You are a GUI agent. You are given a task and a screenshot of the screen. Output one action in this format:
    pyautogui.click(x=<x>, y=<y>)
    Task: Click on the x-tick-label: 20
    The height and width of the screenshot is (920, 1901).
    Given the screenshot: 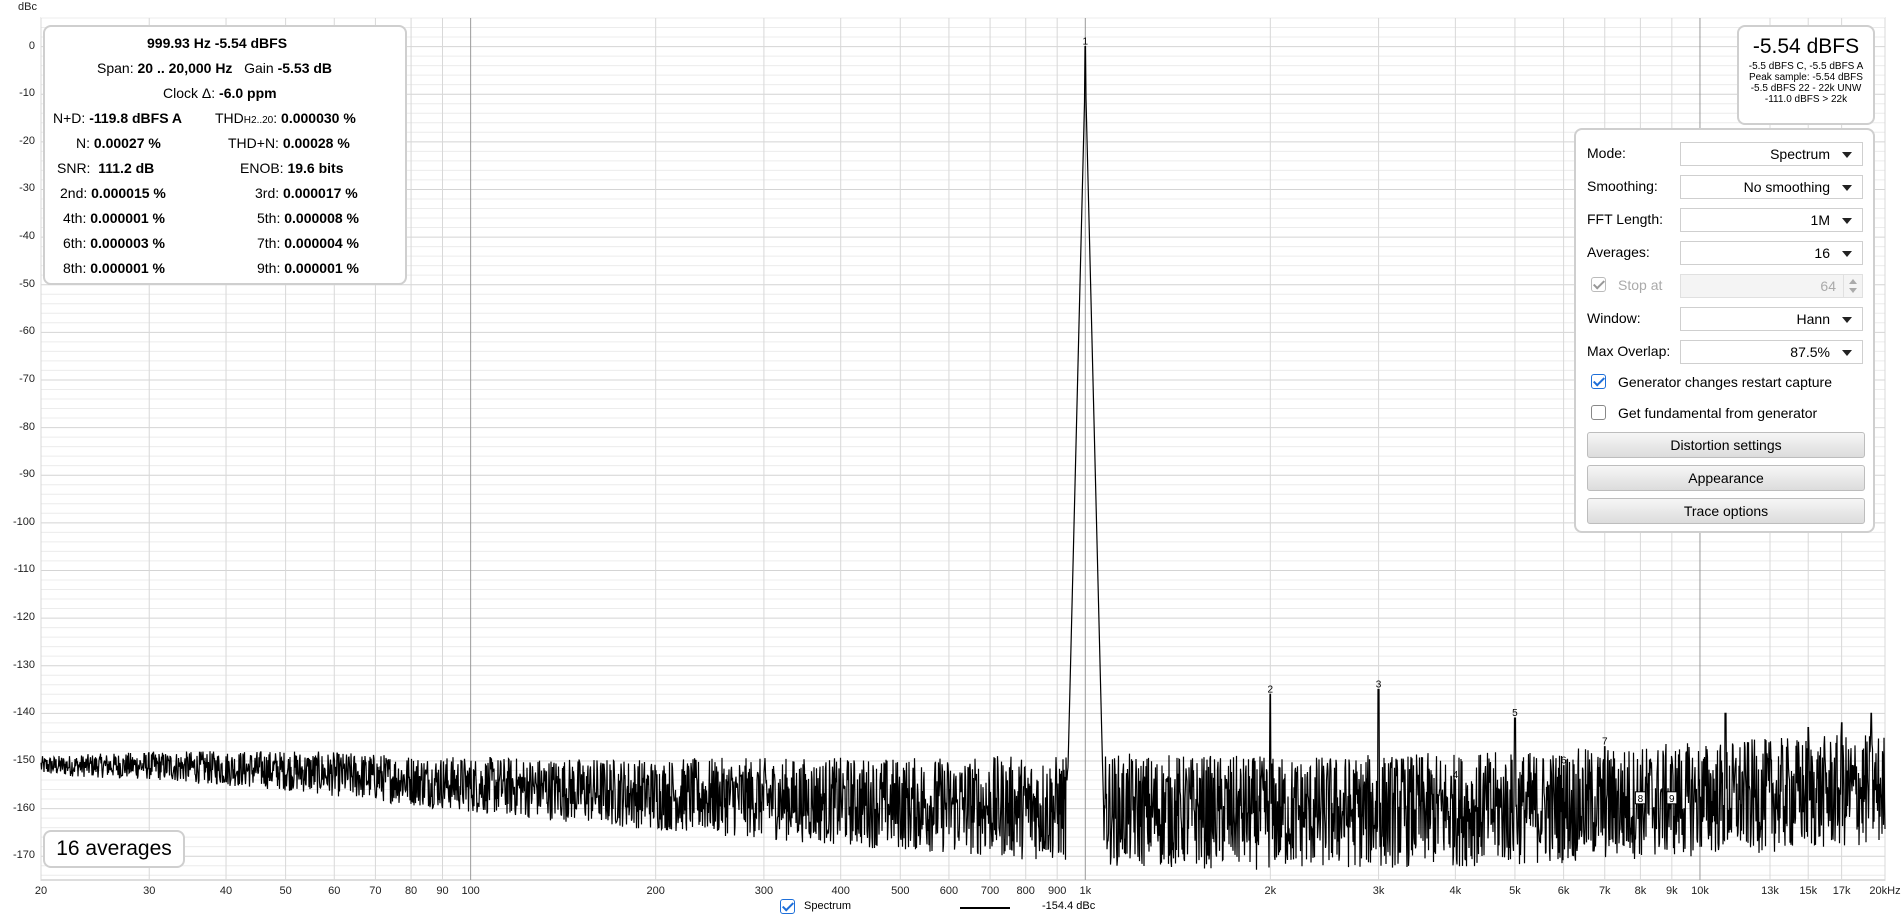 What is the action you would take?
    pyautogui.click(x=41, y=891)
    